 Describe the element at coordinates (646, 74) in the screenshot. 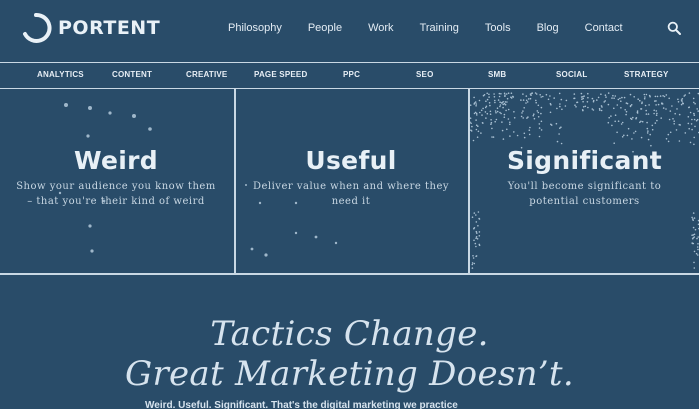

I see `subnav-item-strategy: STRATEGY` at that location.